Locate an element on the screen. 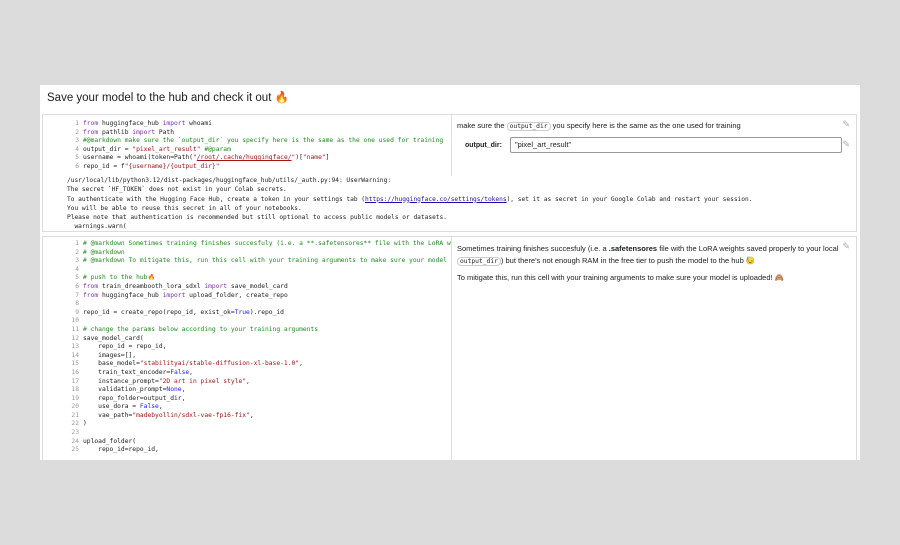  code-token: True is located at coordinates (242, 312).